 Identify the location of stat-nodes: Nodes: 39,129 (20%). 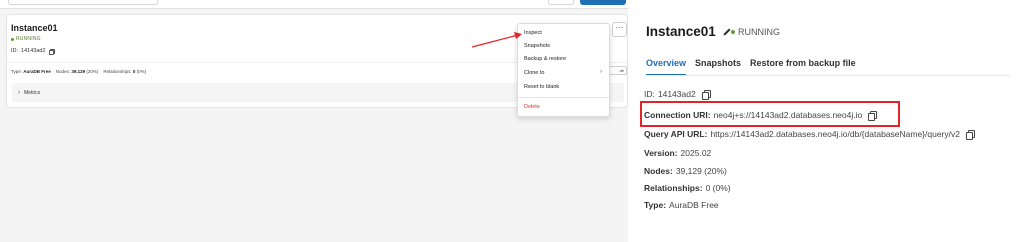
(77, 71).